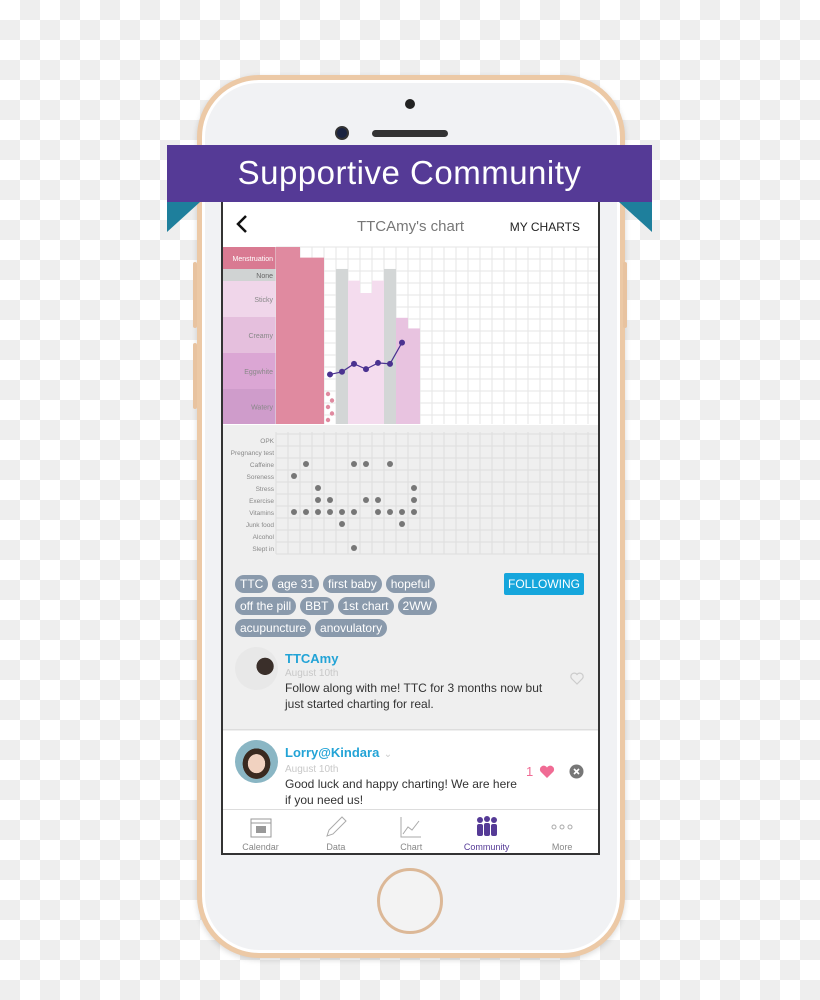 The image size is (820, 1000). Describe the element at coordinates (260, 336) in the screenshot. I see `row-label: Creamy` at that location.